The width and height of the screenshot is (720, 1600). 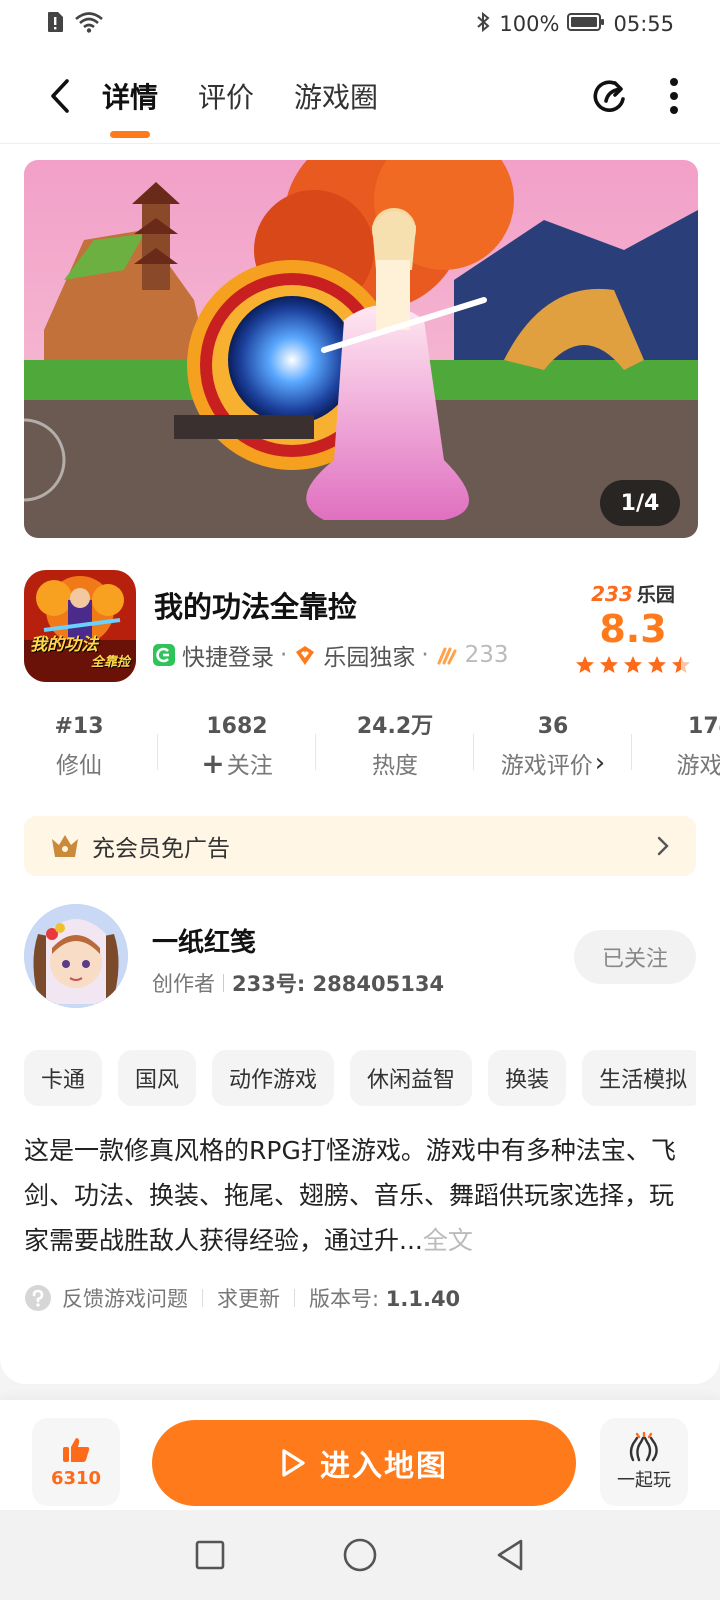 What do you see at coordinates (681, 664) in the screenshot?
I see `half-star-icon` at bounding box center [681, 664].